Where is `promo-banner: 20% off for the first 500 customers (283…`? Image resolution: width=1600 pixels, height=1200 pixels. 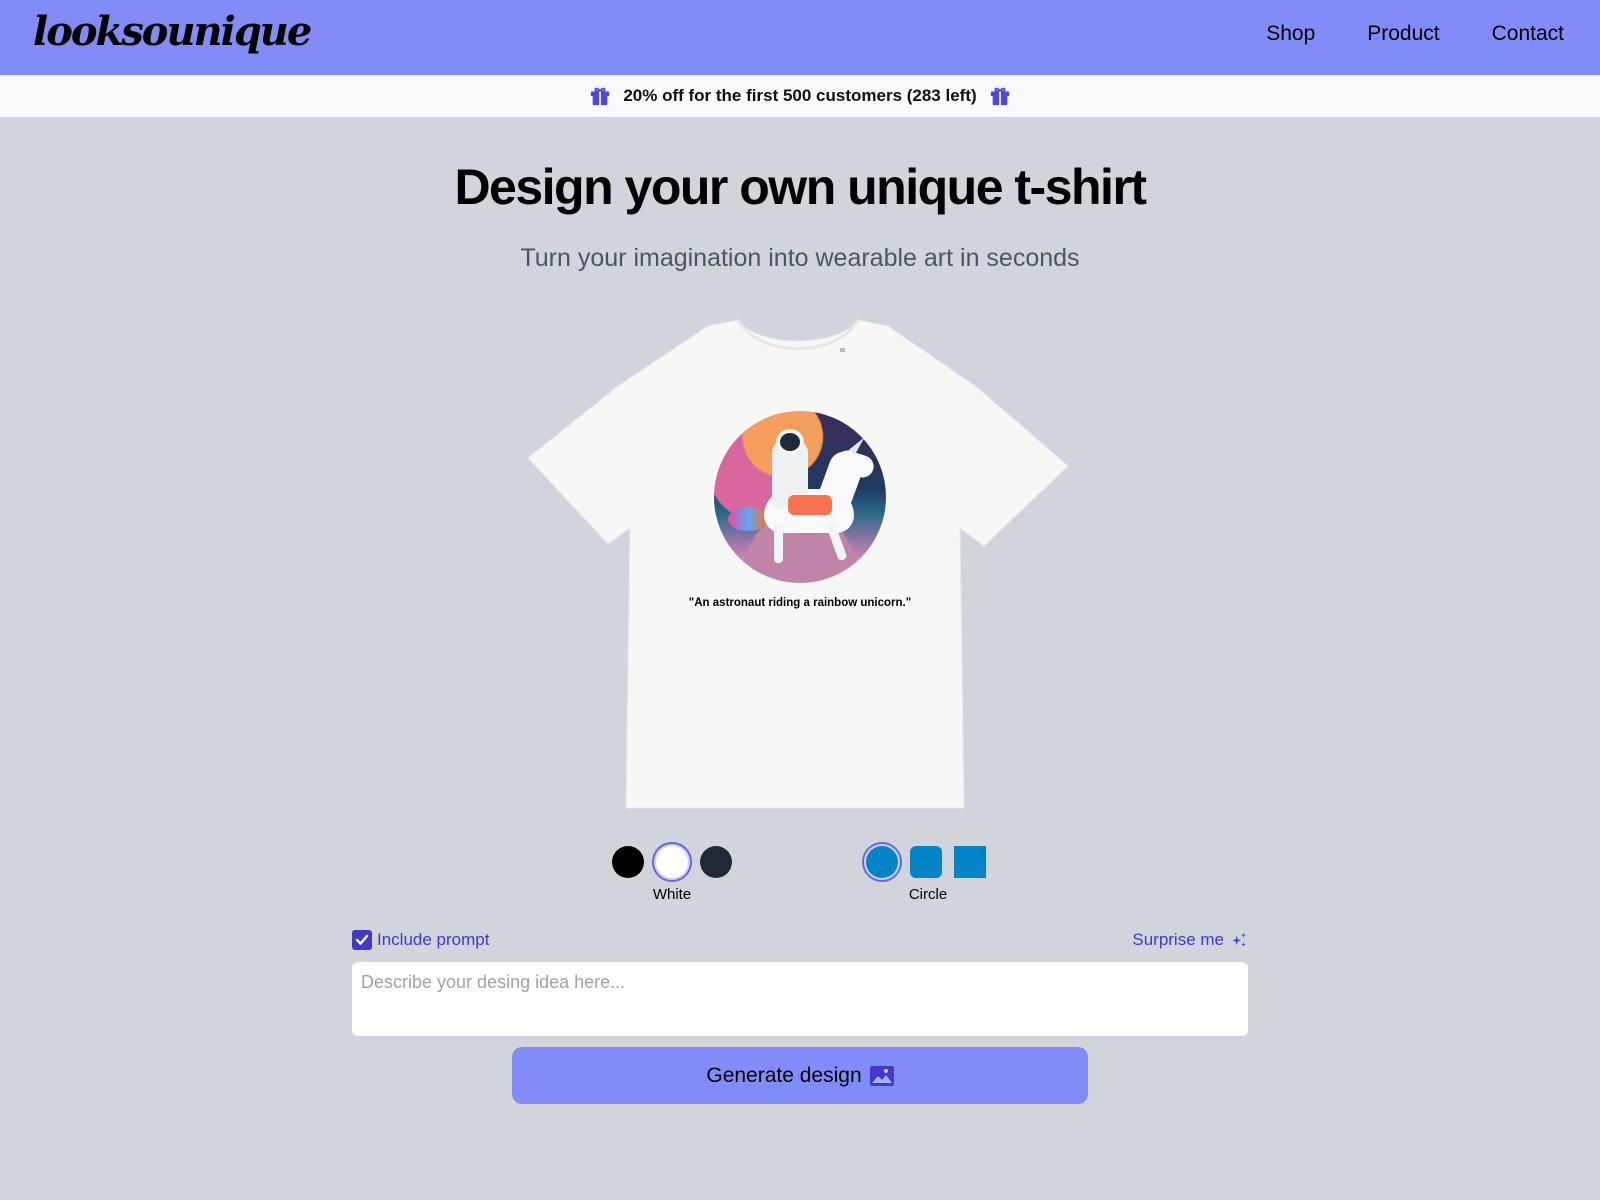 promo-banner: 20% off for the first 500 customers (283… is located at coordinates (800, 96).